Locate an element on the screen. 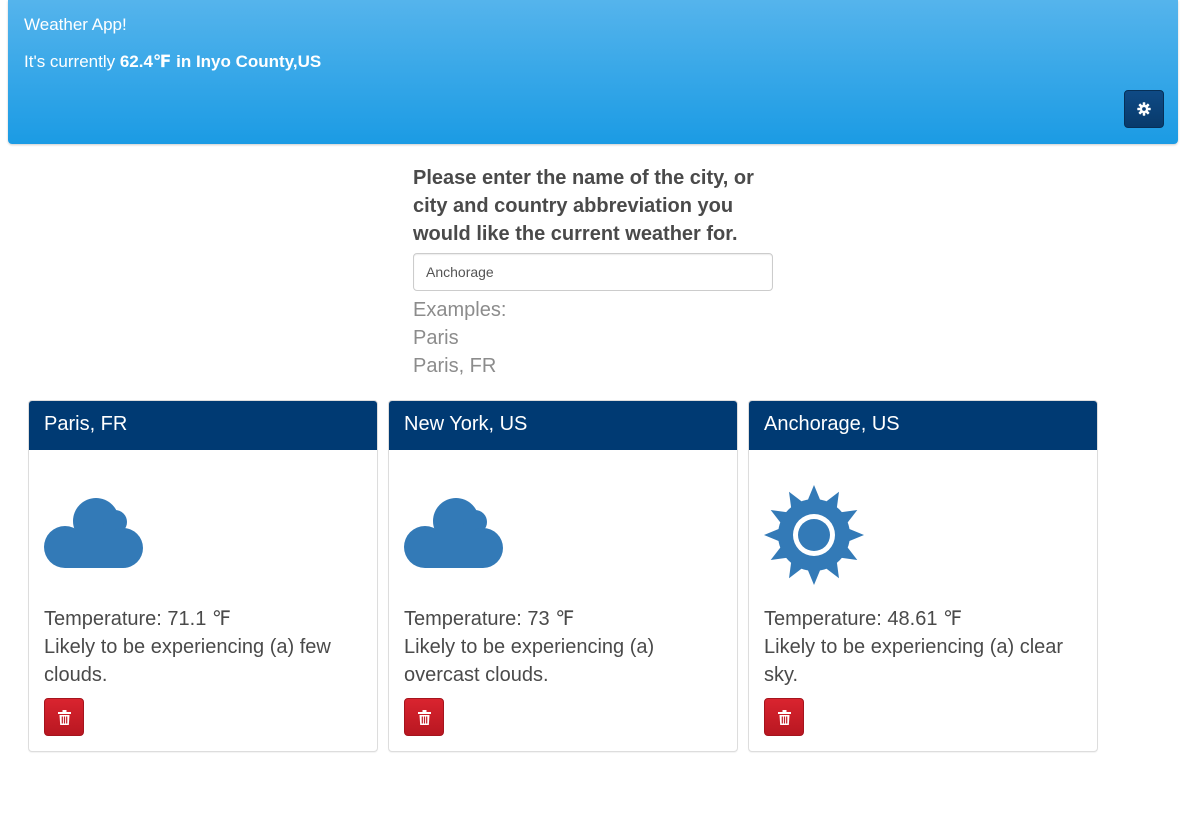  current-prefix: It's currently is located at coordinates (72, 61).